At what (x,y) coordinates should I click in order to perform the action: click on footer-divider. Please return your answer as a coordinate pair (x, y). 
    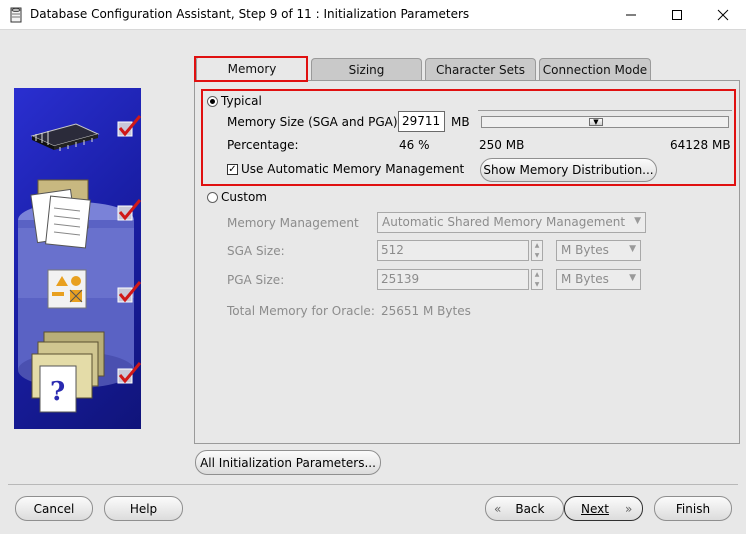
    Looking at the image, I should click on (373, 484).